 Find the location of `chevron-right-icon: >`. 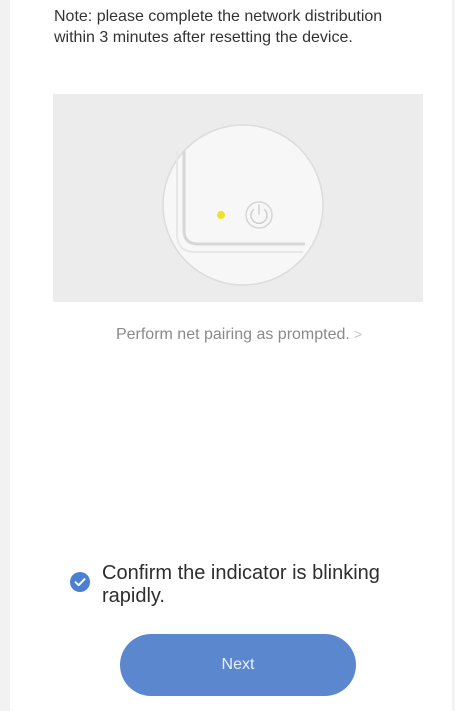

chevron-right-icon: > is located at coordinates (358, 334).